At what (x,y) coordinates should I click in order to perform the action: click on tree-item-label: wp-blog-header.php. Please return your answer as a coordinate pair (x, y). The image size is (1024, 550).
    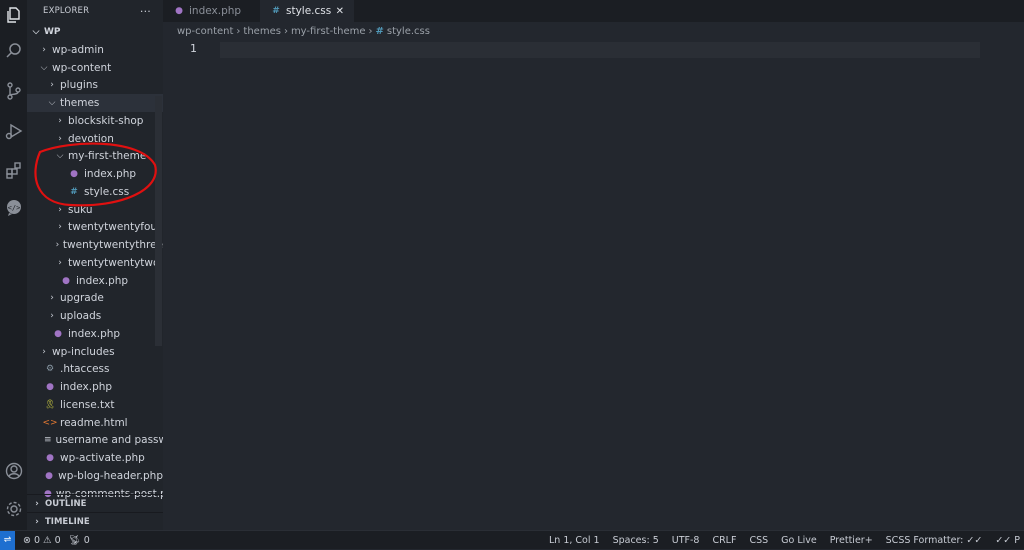
    Looking at the image, I should click on (110, 475).